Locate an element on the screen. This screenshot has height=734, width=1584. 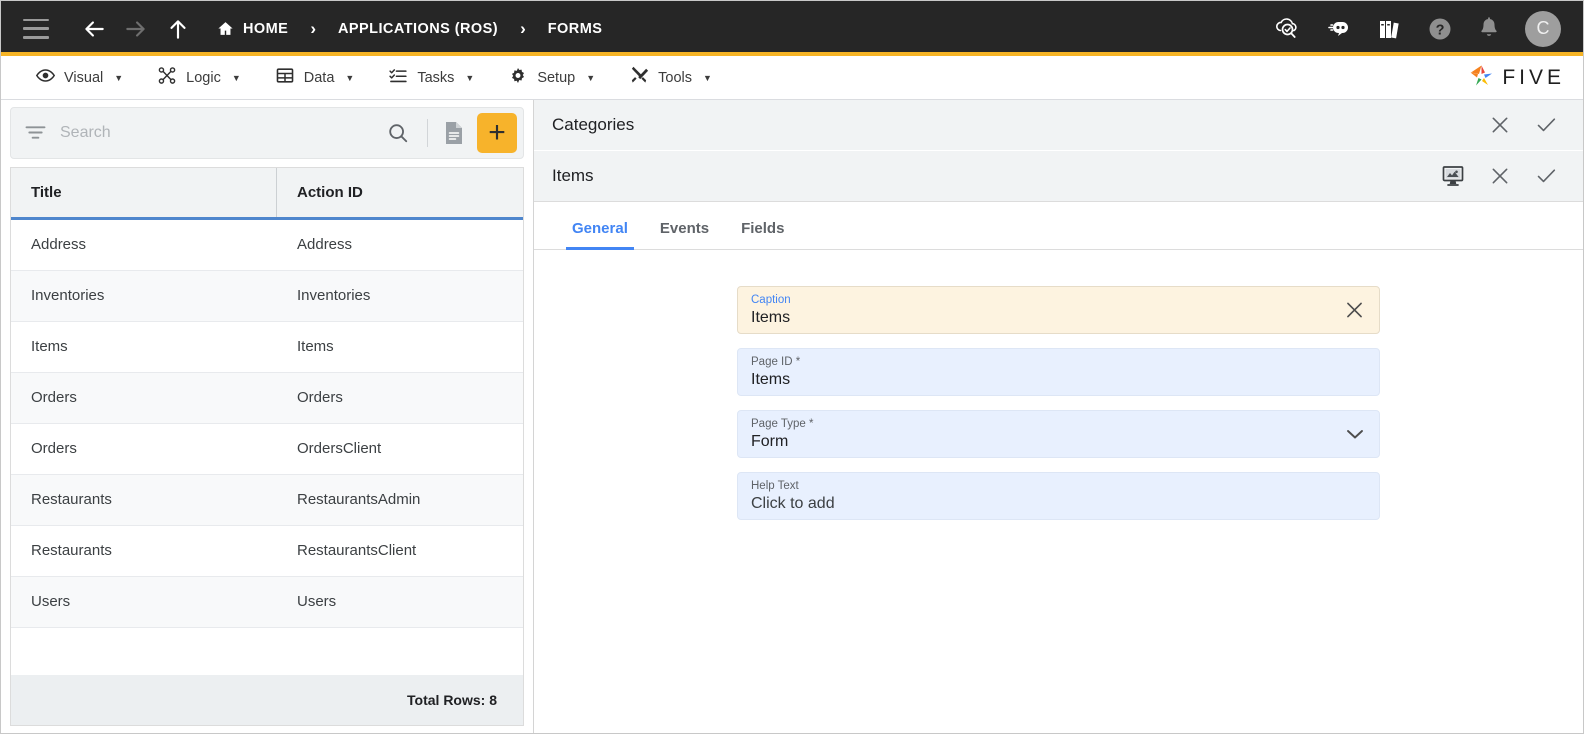
search-input is located at coordinates (218, 132).